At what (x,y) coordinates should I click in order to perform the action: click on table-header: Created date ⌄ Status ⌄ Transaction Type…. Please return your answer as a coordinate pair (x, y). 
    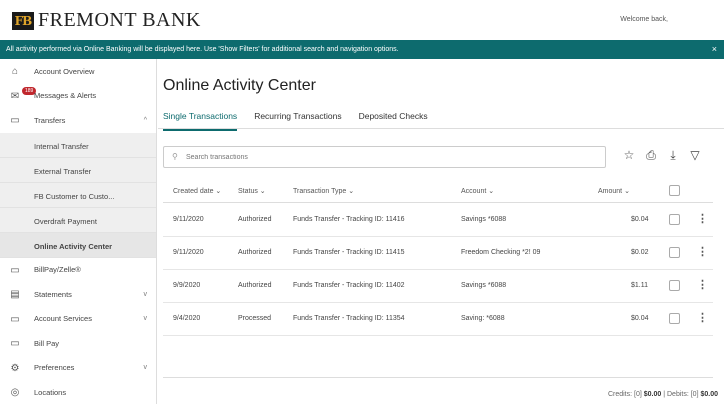
    Looking at the image, I should click on (438, 193).